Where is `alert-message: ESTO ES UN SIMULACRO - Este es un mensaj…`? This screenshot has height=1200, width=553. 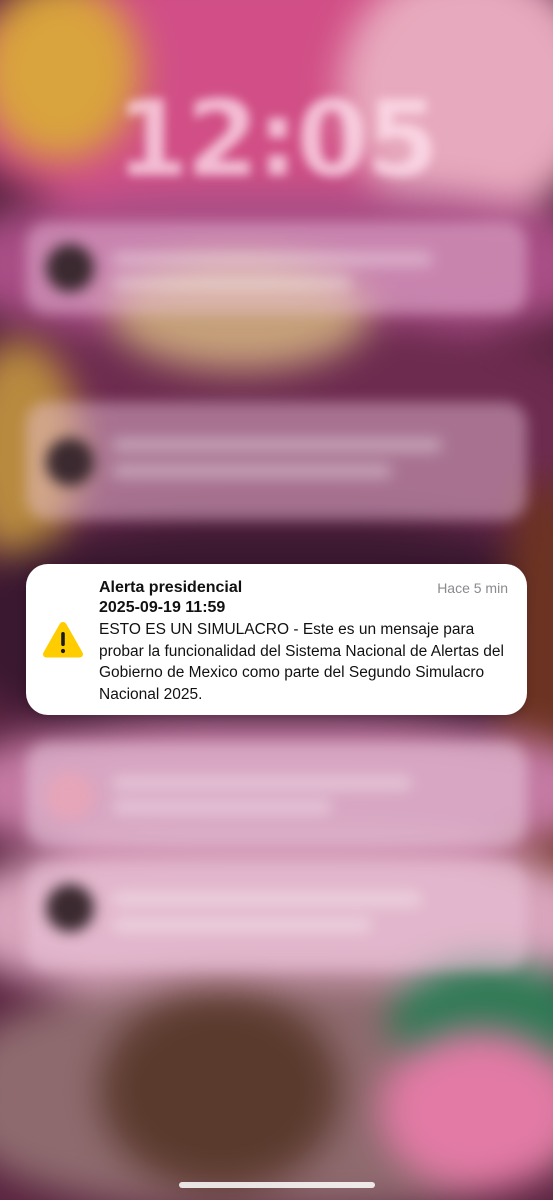 alert-message: ESTO ES UN SIMULACRO - Este es un mensaj… is located at coordinates (301, 662).